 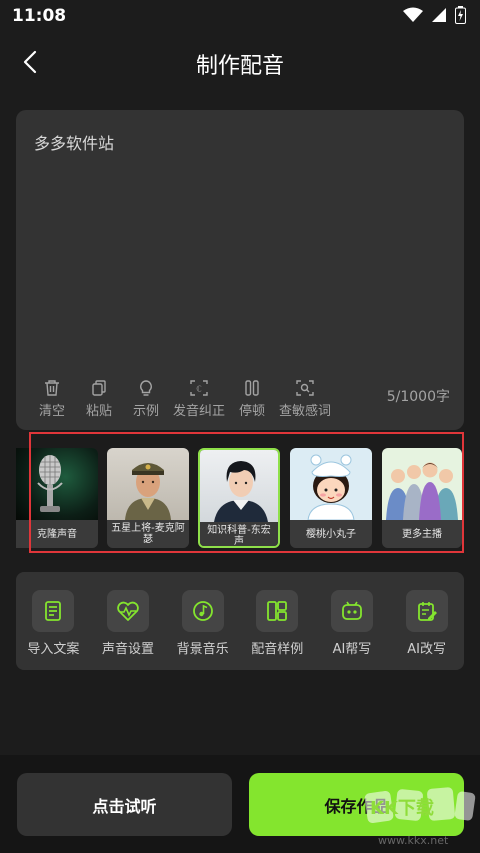 I want to click on layout-icon, so click(x=277, y=611).